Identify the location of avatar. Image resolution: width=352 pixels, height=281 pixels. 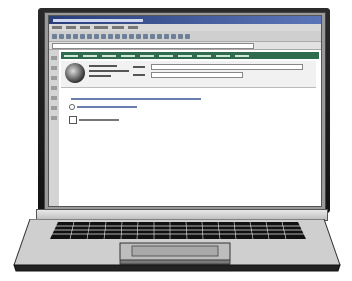
(75, 73).